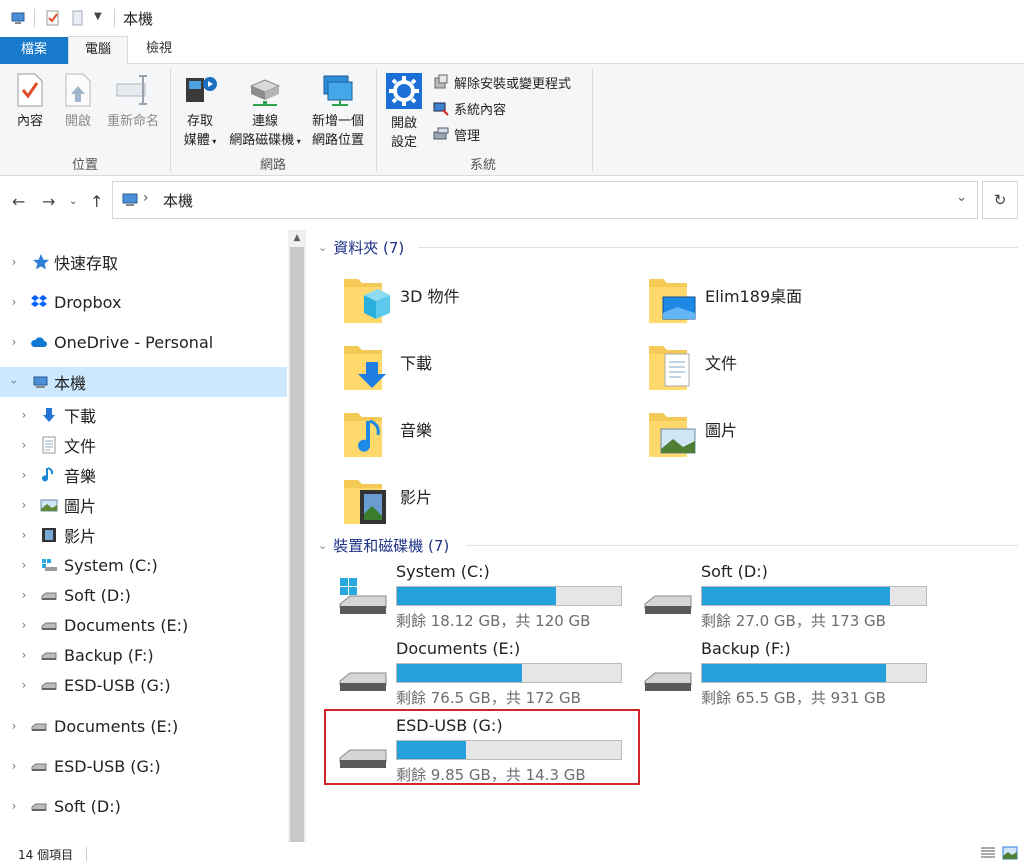 The image size is (1024, 867). Describe the element at coordinates (297, 545) in the screenshot. I see `sidebar-scroll-thumb` at that location.